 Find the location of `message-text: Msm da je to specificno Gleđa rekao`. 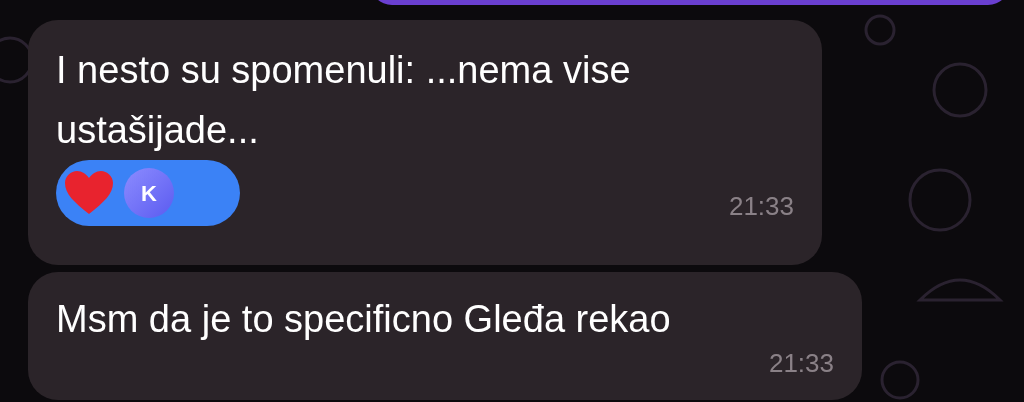

message-text: Msm da je to specificno Gleđa rekao is located at coordinates (364, 319).